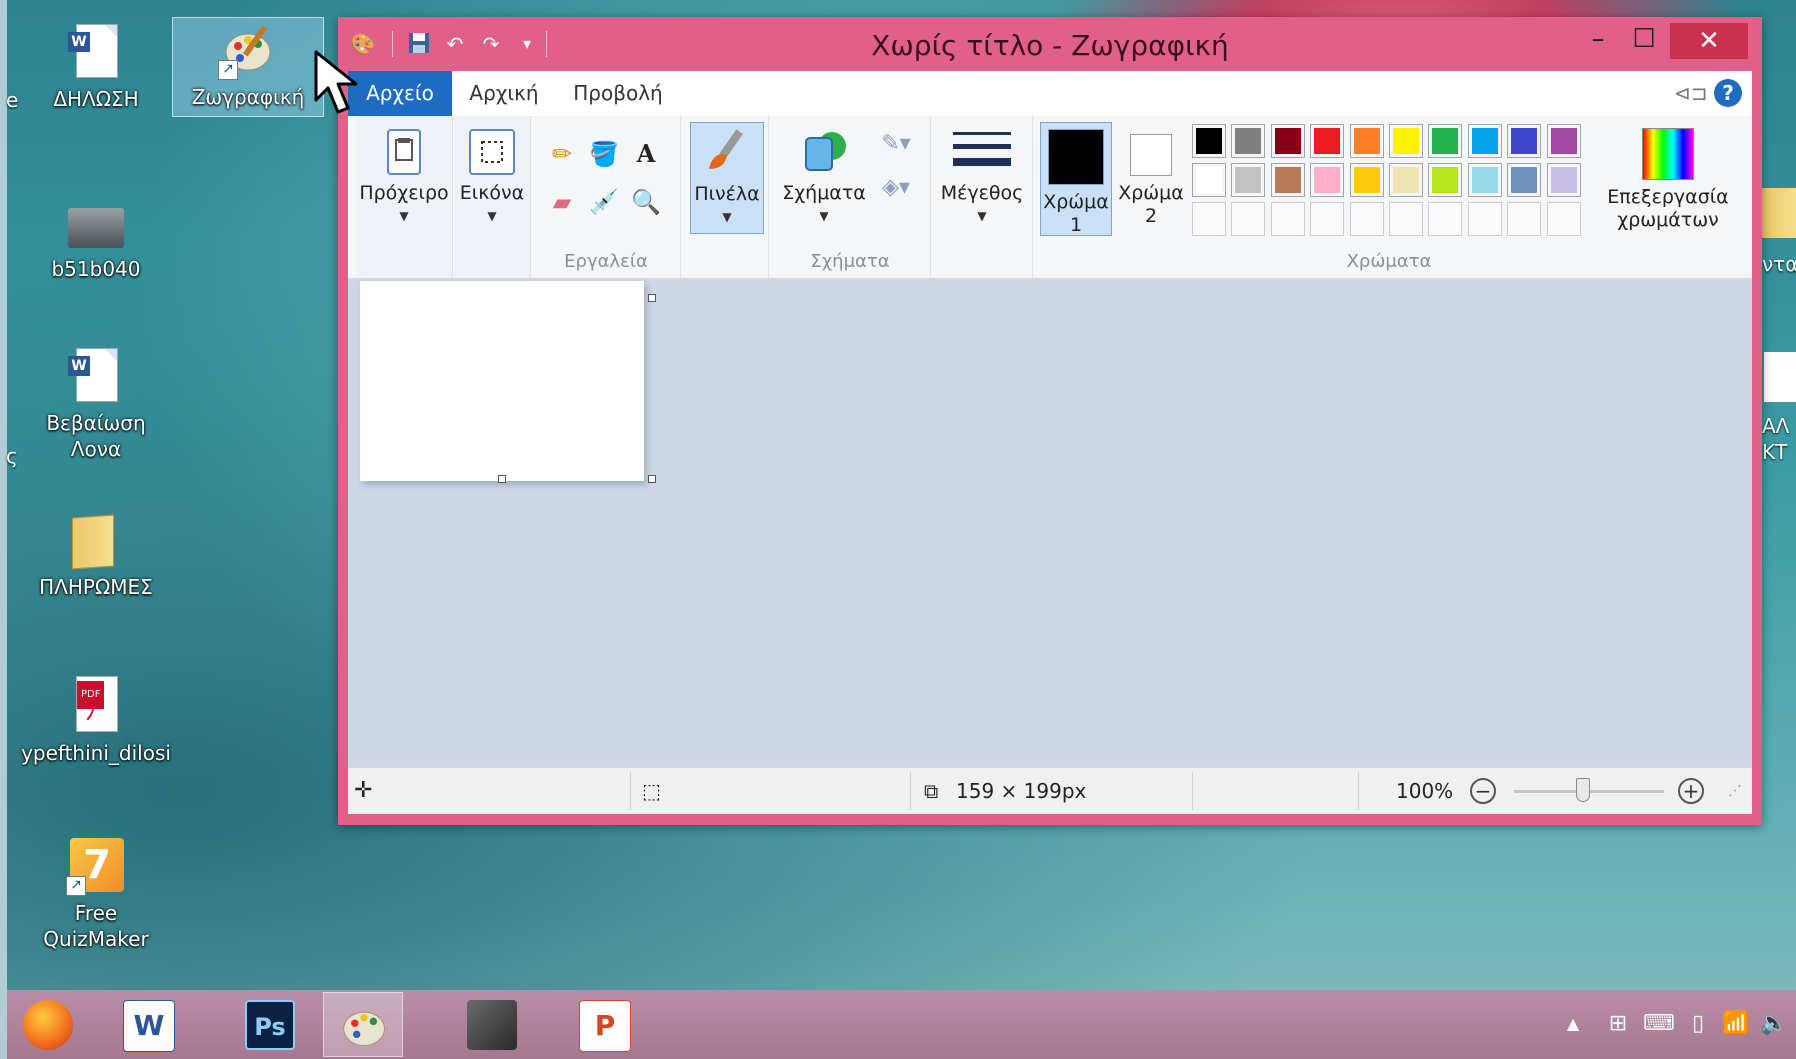 The image size is (1796, 1059). What do you see at coordinates (363, 1024) in the screenshot?
I see `taskbar-paint` at bounding box center [363, 1024].